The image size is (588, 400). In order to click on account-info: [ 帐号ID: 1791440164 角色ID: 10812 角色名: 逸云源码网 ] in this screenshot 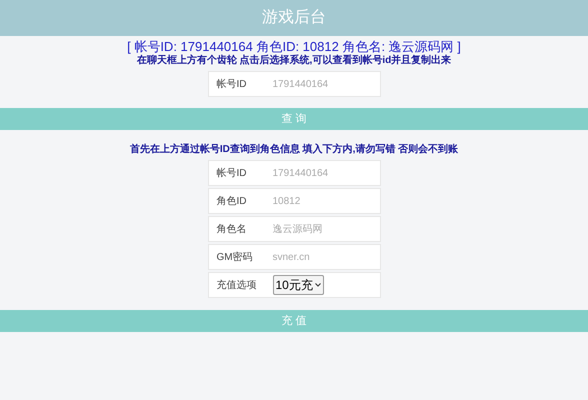, I will do `click(294, 46)`.